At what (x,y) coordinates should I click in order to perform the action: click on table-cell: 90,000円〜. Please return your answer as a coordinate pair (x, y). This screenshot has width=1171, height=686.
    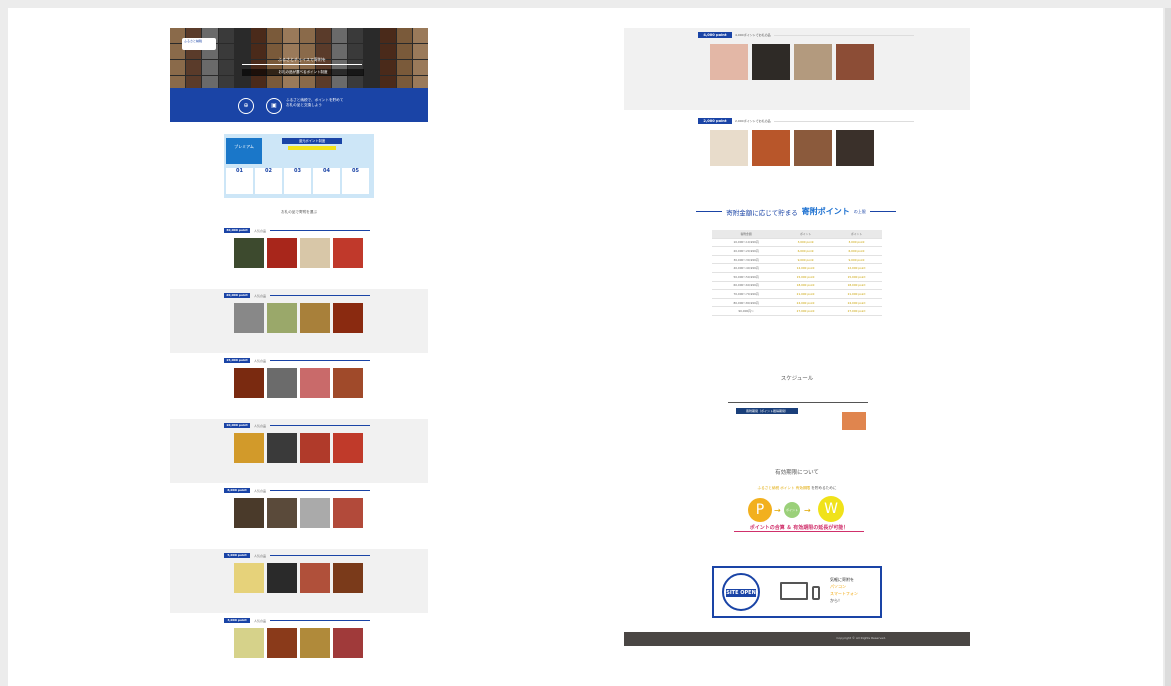
    Looking at the image, I should click on (746, 311).